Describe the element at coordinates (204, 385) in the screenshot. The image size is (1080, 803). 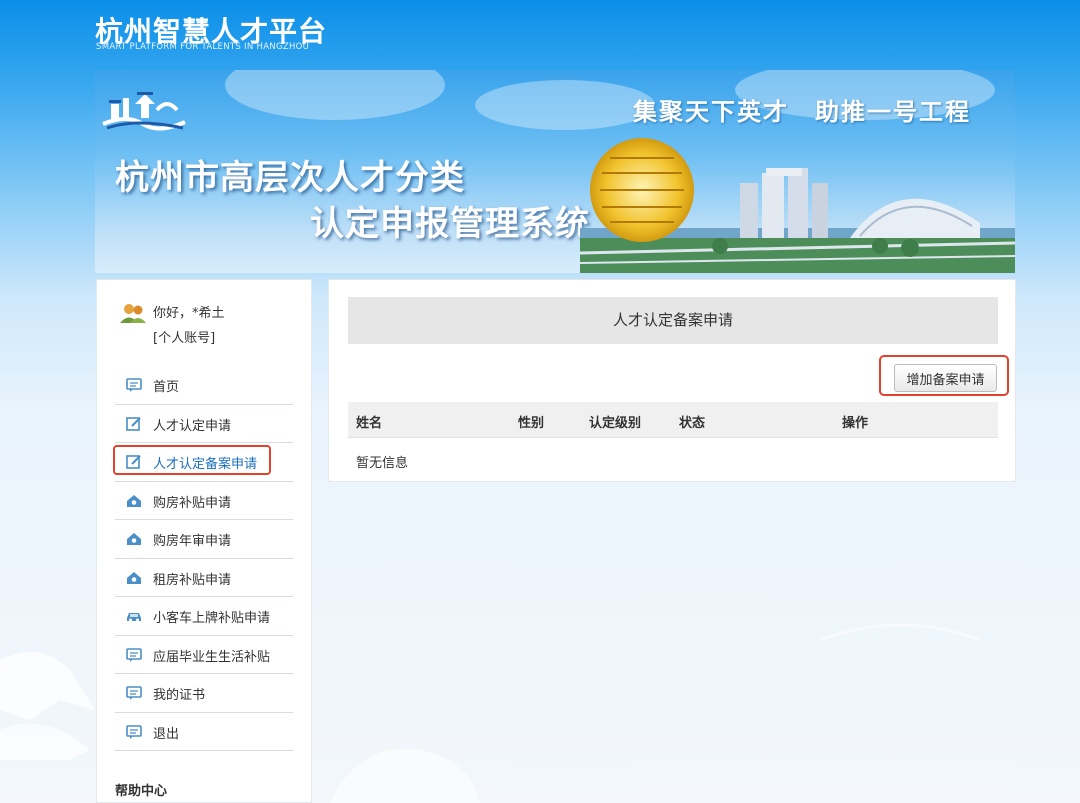
I see `sidebar-item-home: 首页` at that location.